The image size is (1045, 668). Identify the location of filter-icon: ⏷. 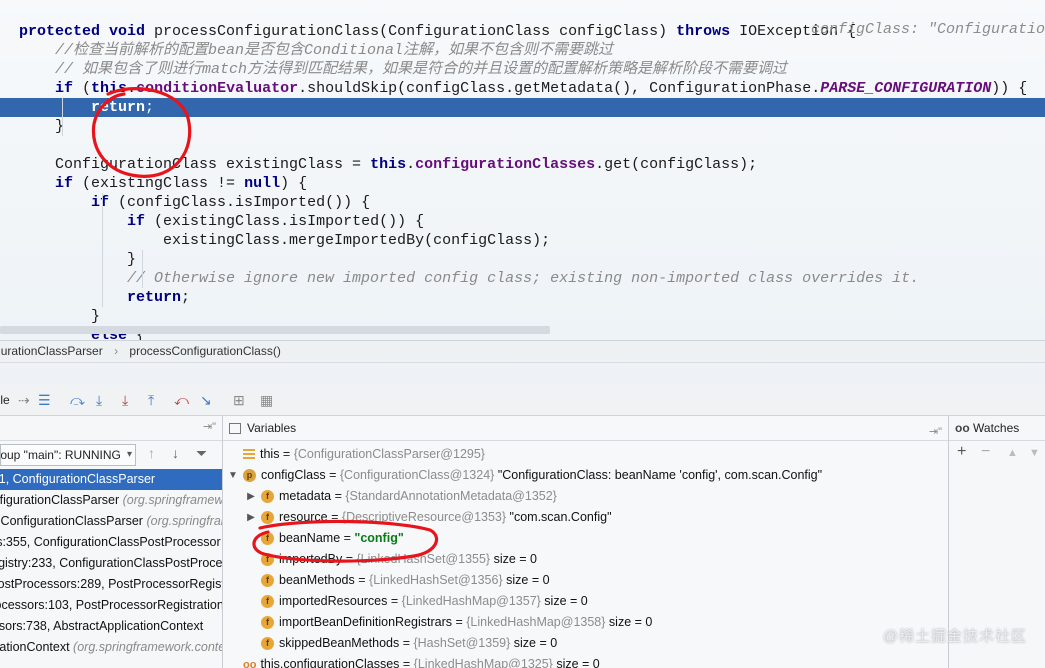
(201, 453).